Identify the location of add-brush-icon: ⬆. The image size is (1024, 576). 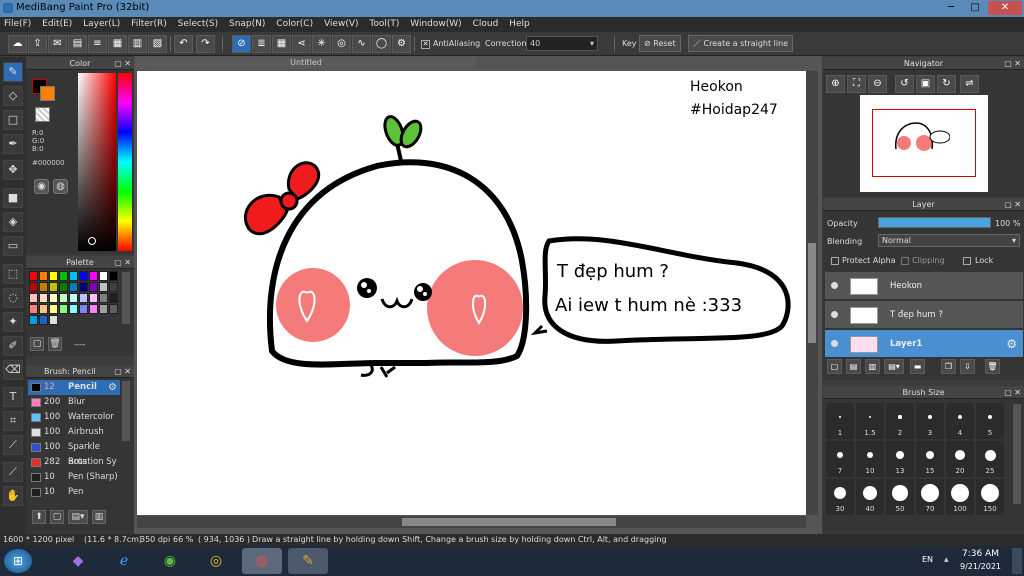
(39, 517).